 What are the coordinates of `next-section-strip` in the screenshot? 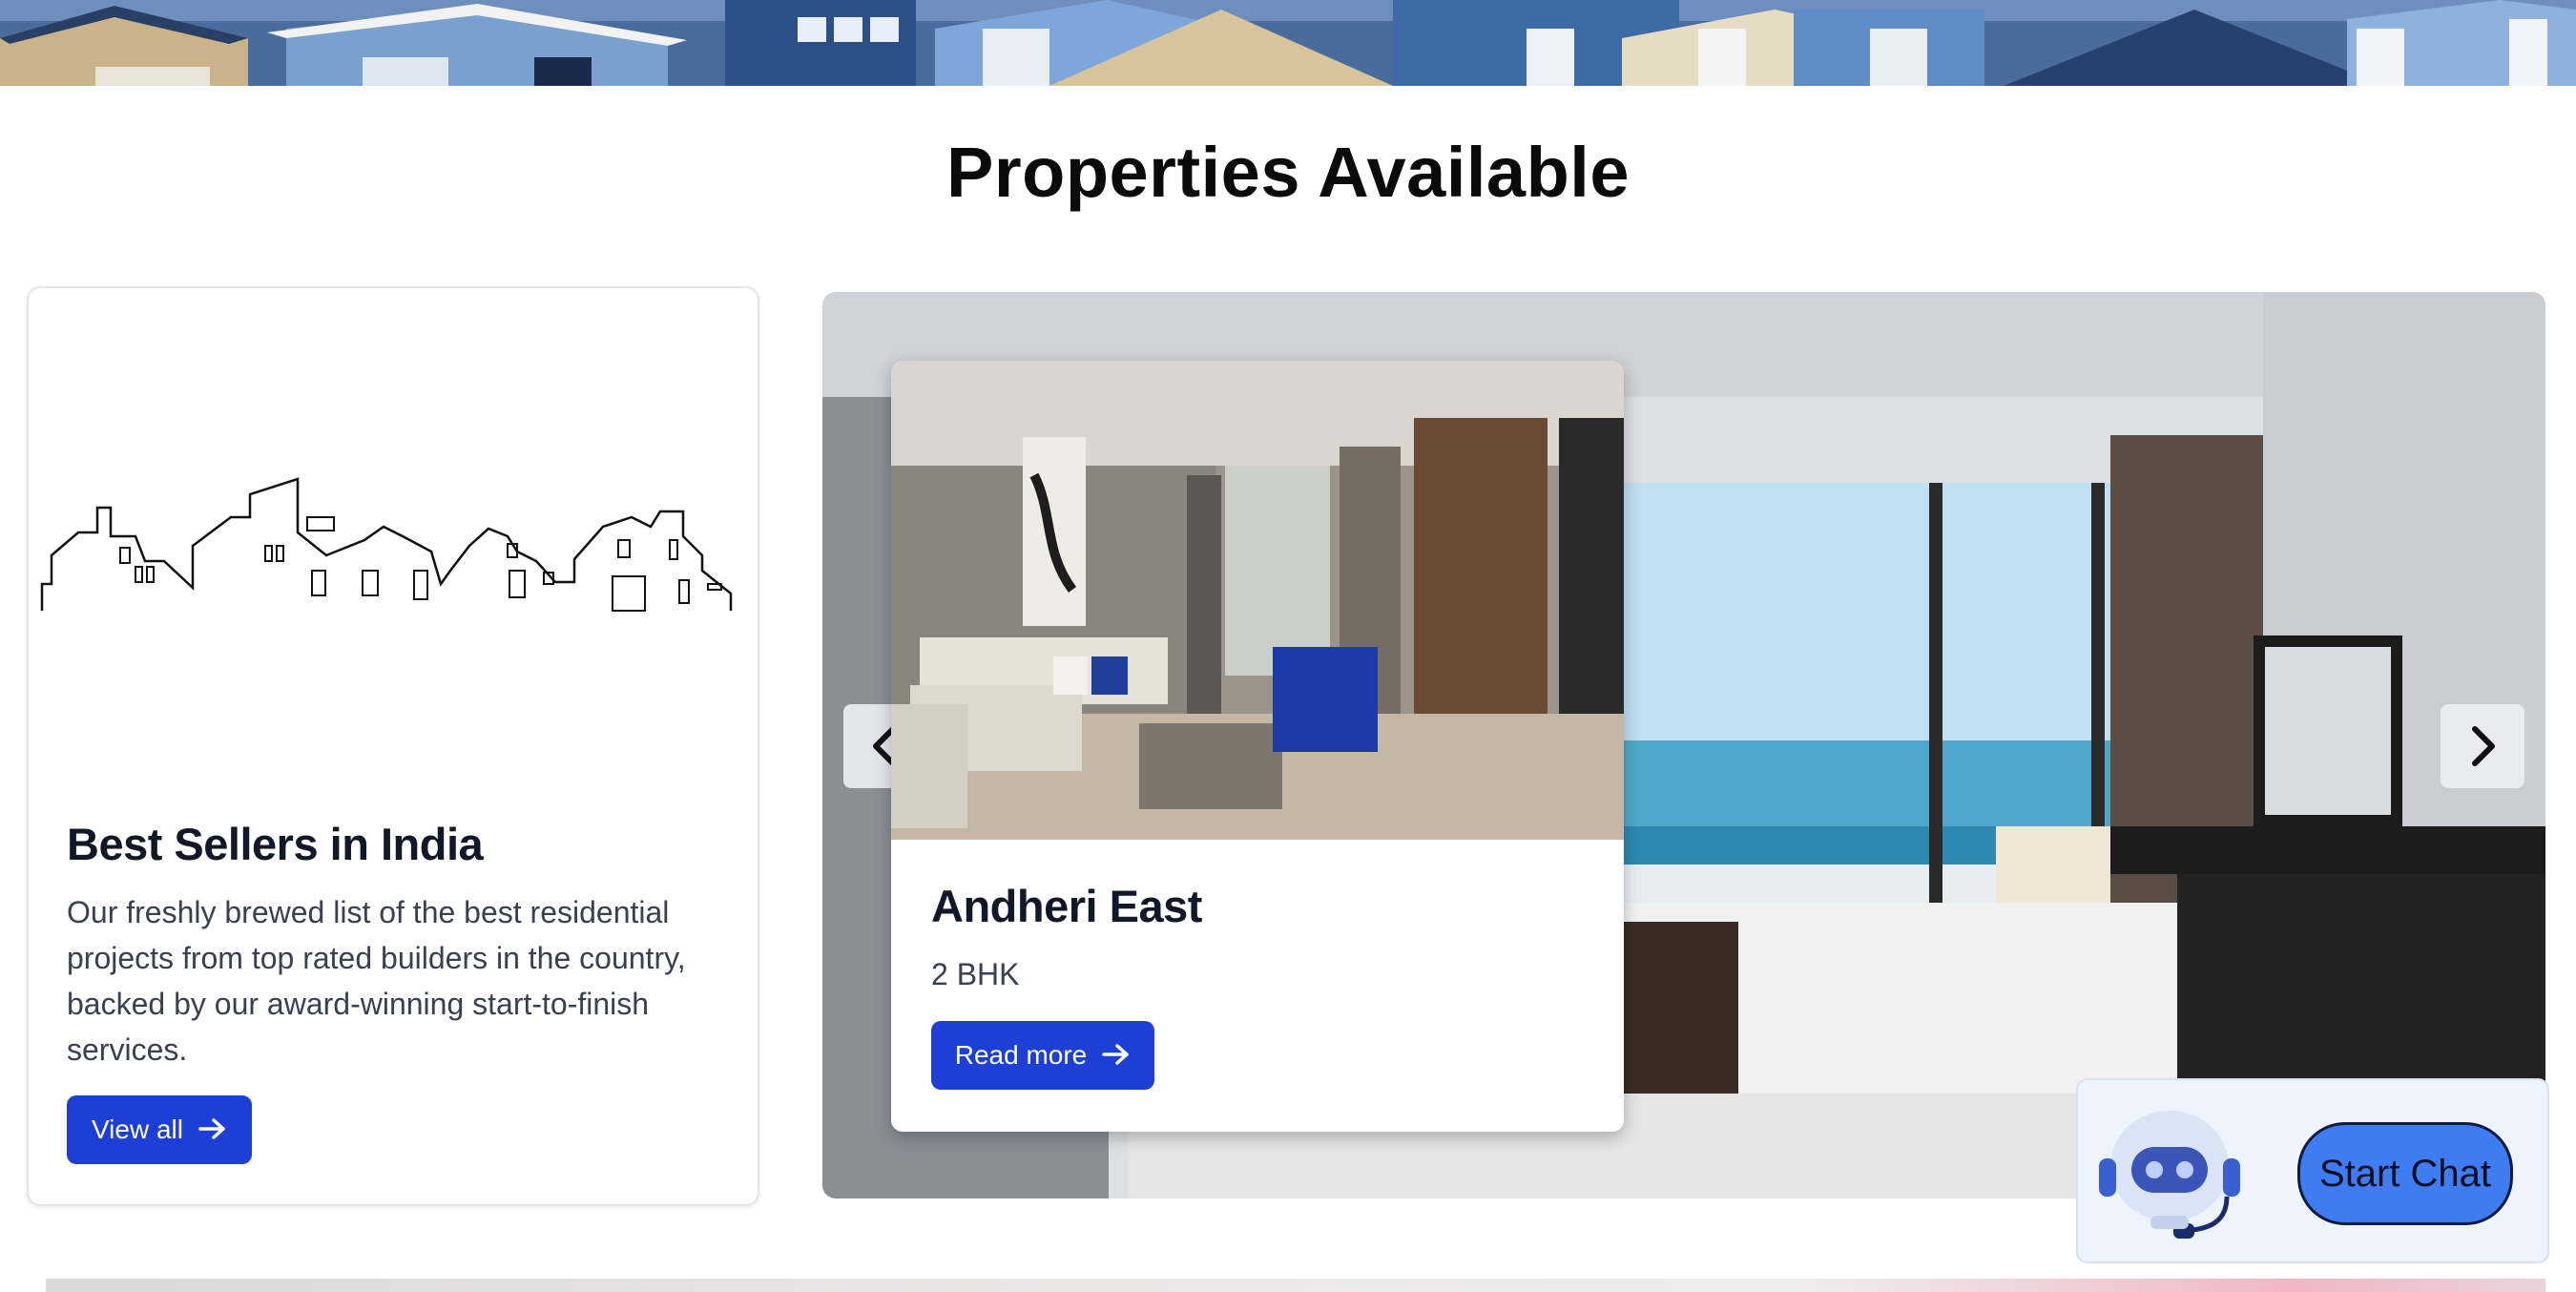 It's located at (1295, 1286).